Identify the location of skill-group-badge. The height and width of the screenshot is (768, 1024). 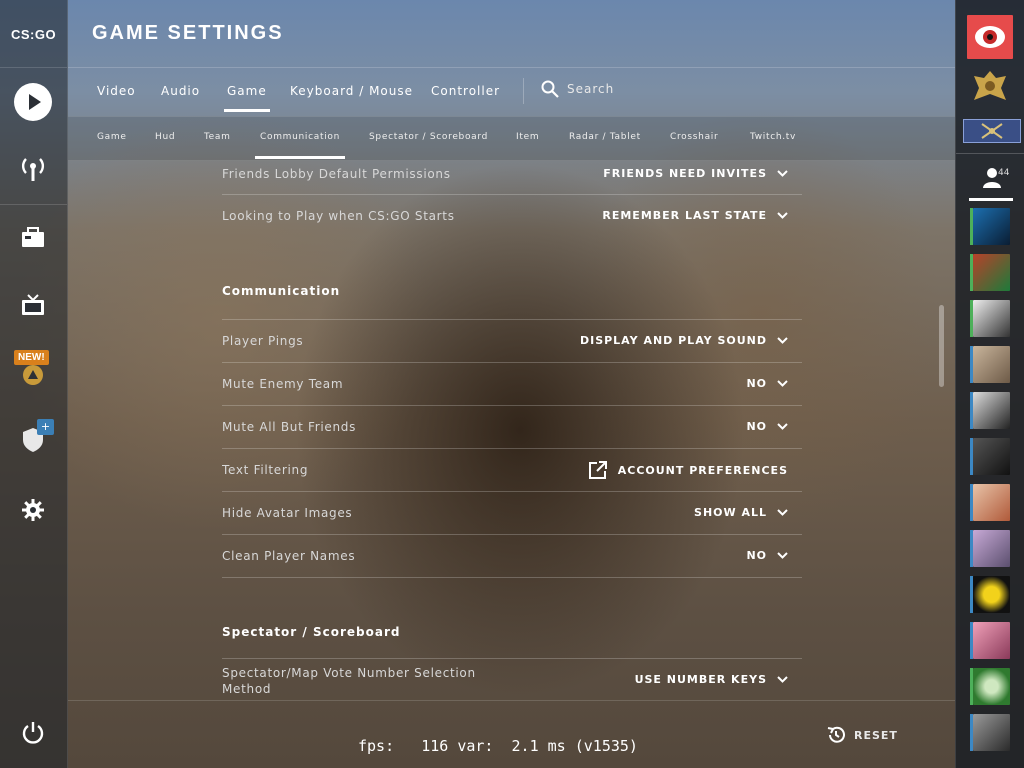
(992, 131).